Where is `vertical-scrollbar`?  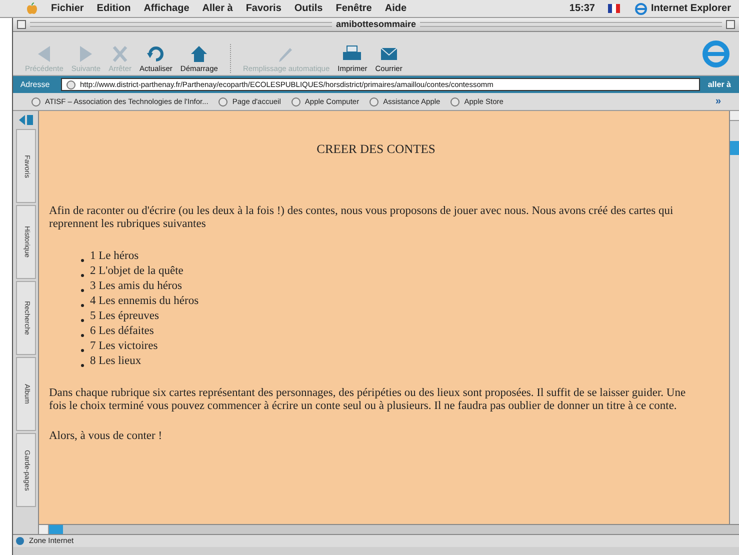 vertical-scrollbar is located at coordinates (734, 317).